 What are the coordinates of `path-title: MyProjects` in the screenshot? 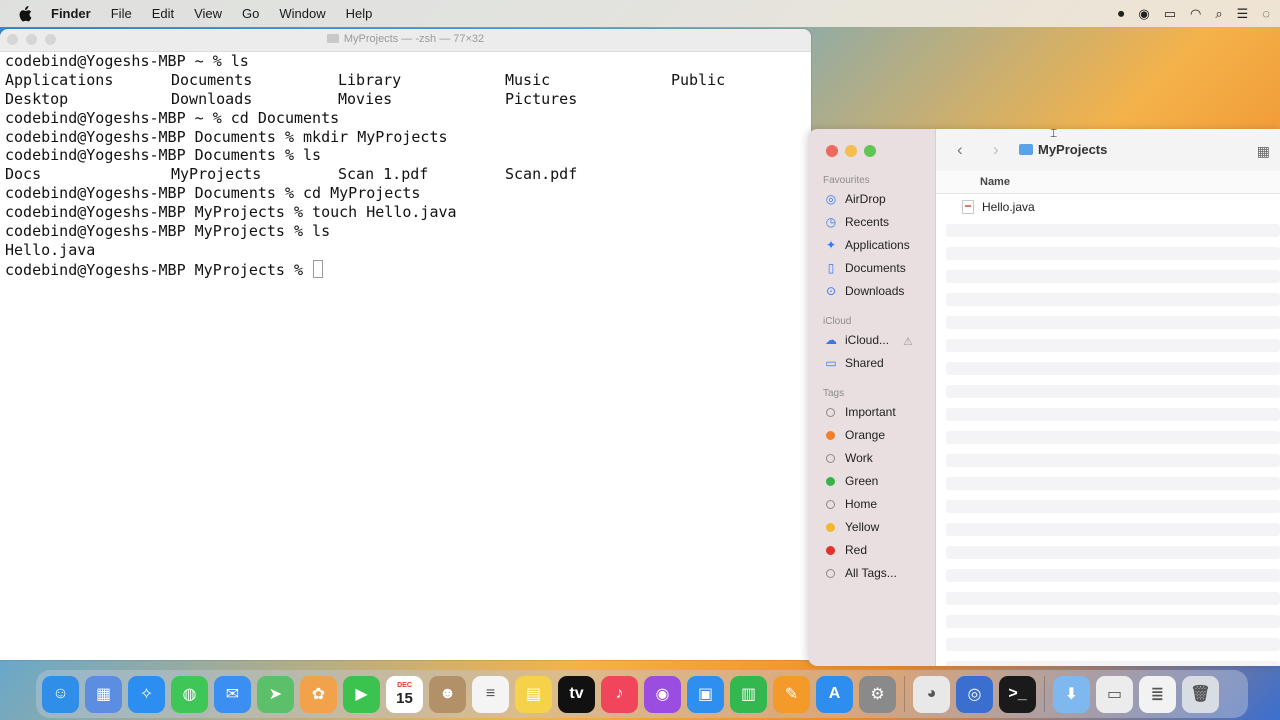 It's located at (1063, 149).